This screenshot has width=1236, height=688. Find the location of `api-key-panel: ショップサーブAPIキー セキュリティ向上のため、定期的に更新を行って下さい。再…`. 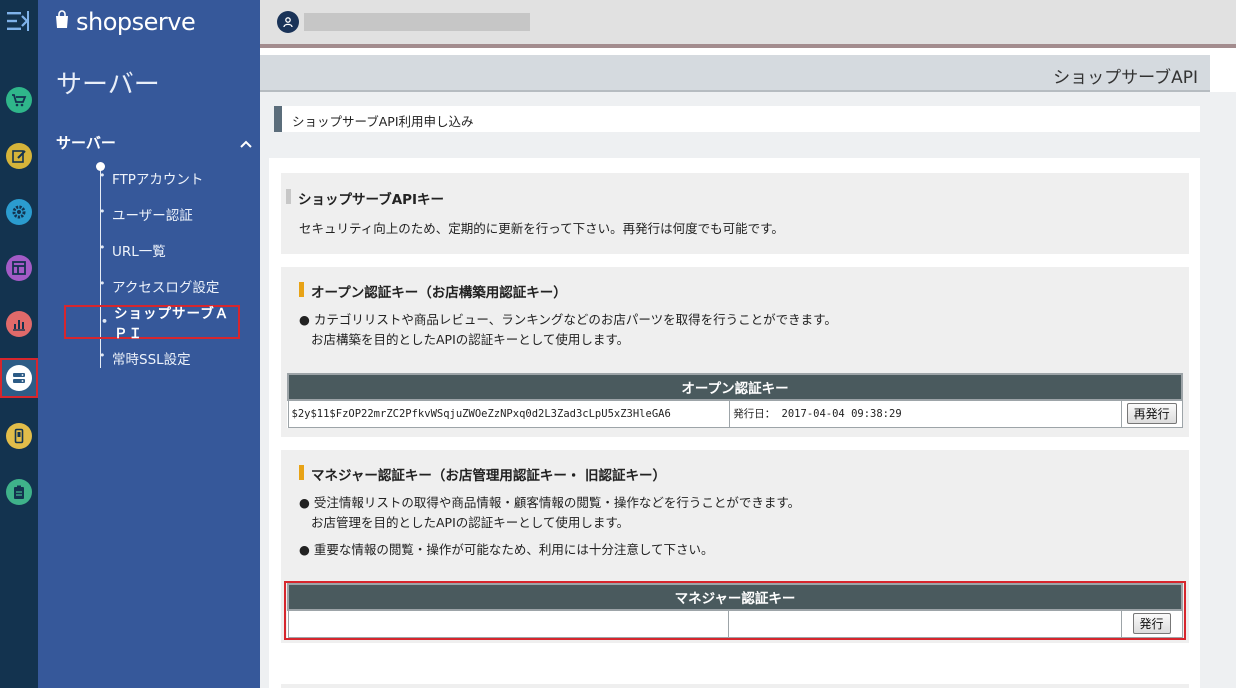

api-key-panel: ショップサーブAPIキー セキュリティ向上のため、定期的に更新を行って下さい。再… is located at coordinates (735, 213).